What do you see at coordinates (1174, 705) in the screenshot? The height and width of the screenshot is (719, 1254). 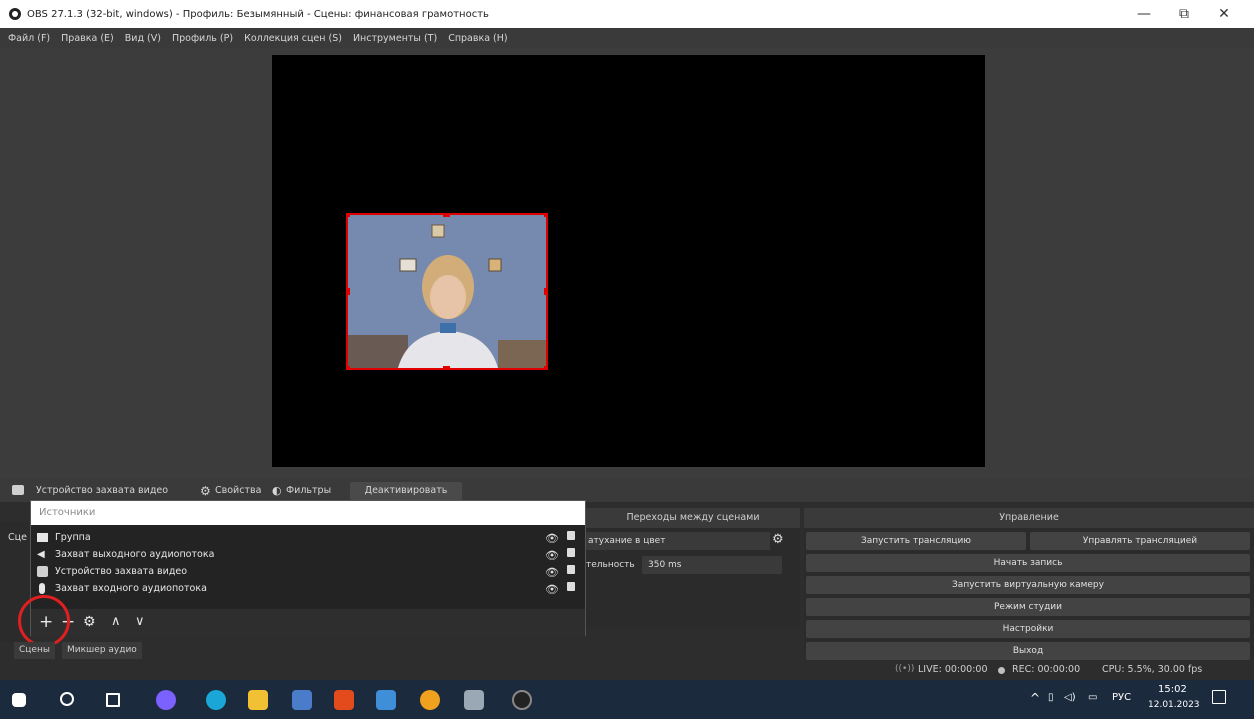 I see `clock-date: 12.01.2023` at bounding box center [1174, 705].